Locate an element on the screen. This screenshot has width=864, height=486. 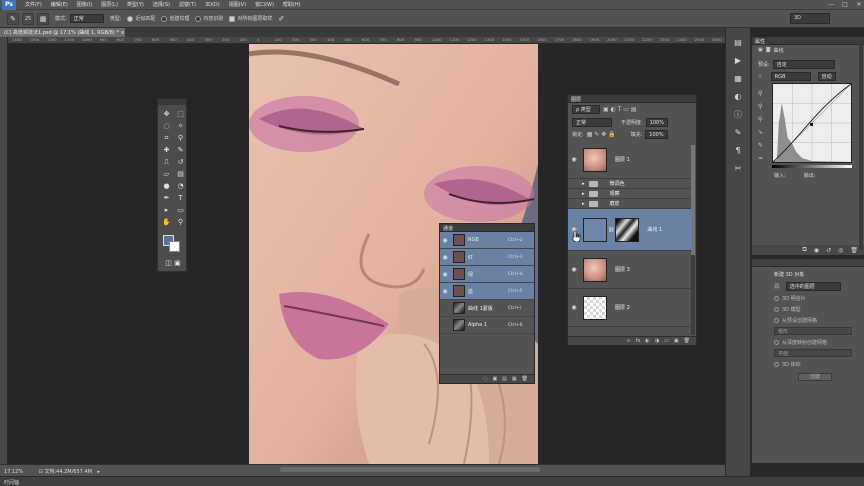
channel-row: 曲线 1蒙版 Ctrl+\ is located at coordinates (487, 308).